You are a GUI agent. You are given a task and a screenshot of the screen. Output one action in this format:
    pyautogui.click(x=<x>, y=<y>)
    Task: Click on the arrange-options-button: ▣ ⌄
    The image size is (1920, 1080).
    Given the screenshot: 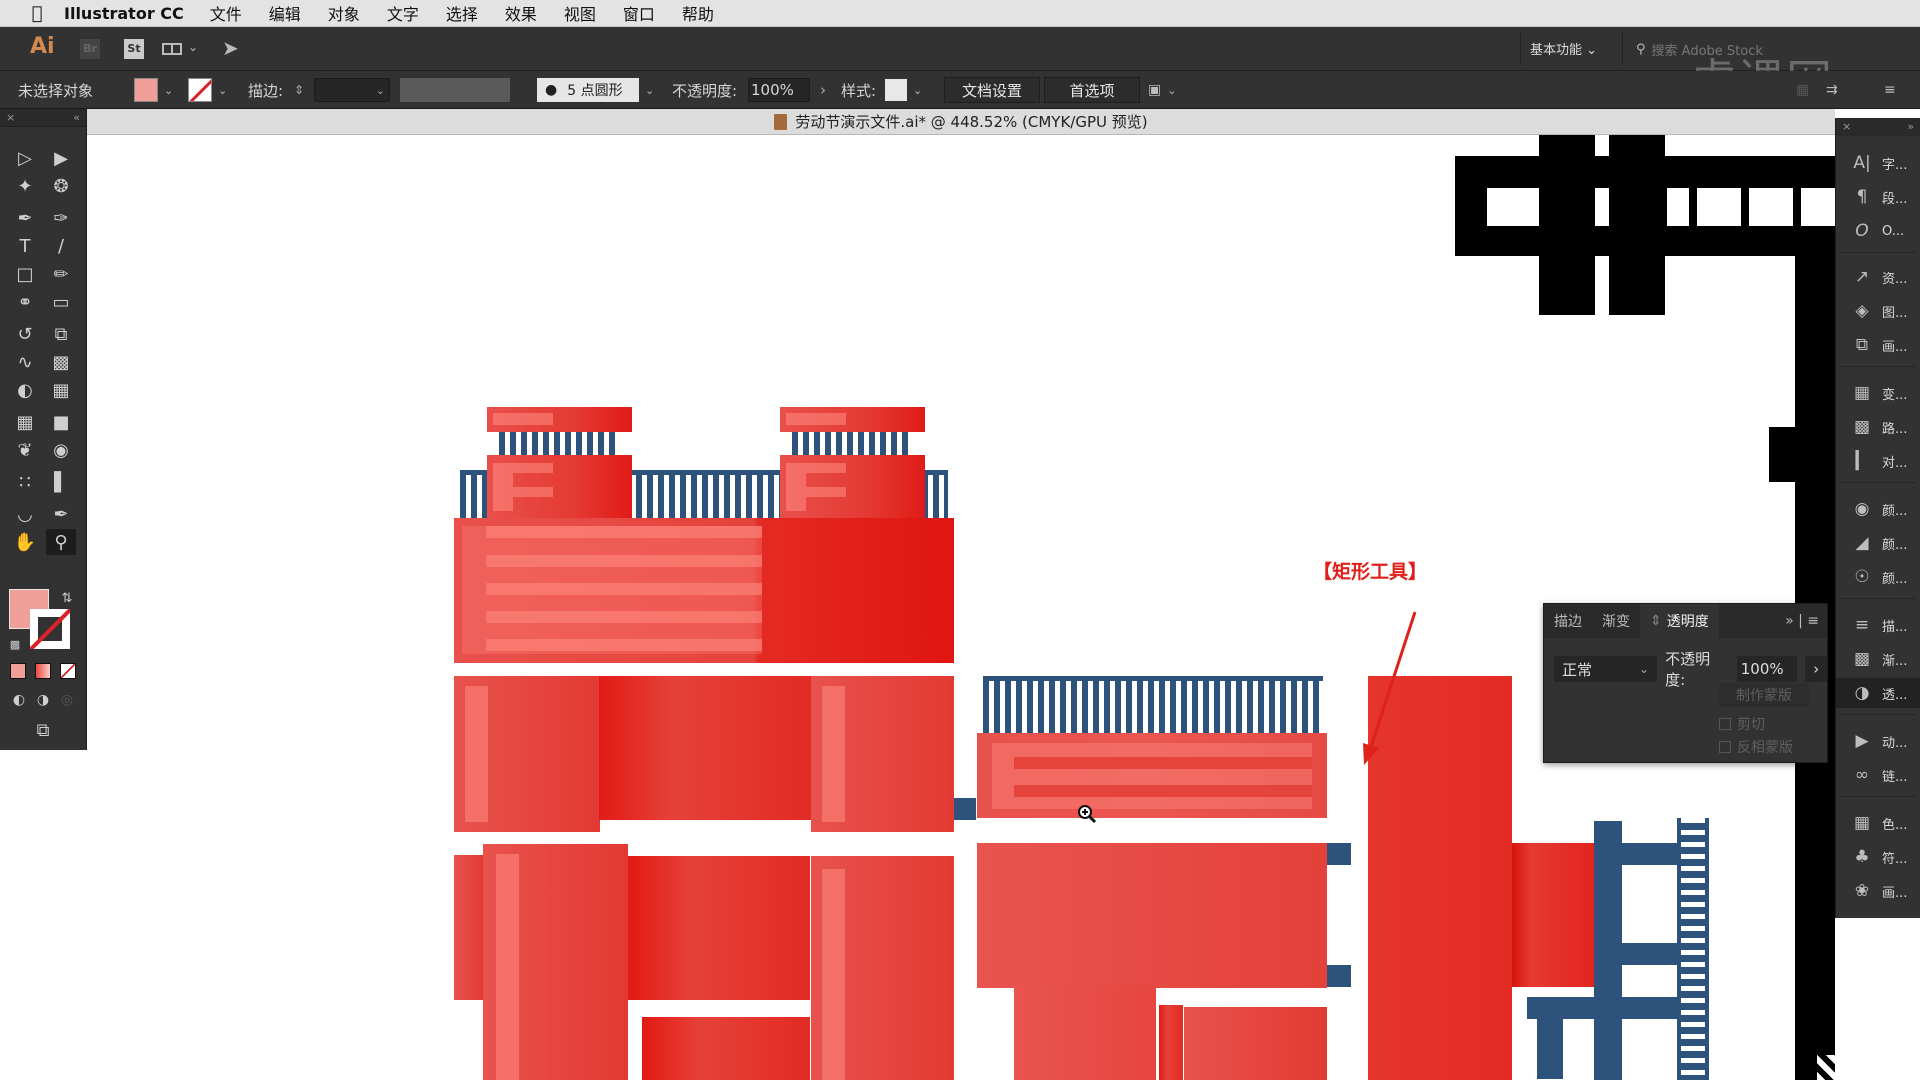 What is the action you would take?
    pyautogui.click(x=1162, y=90)
    